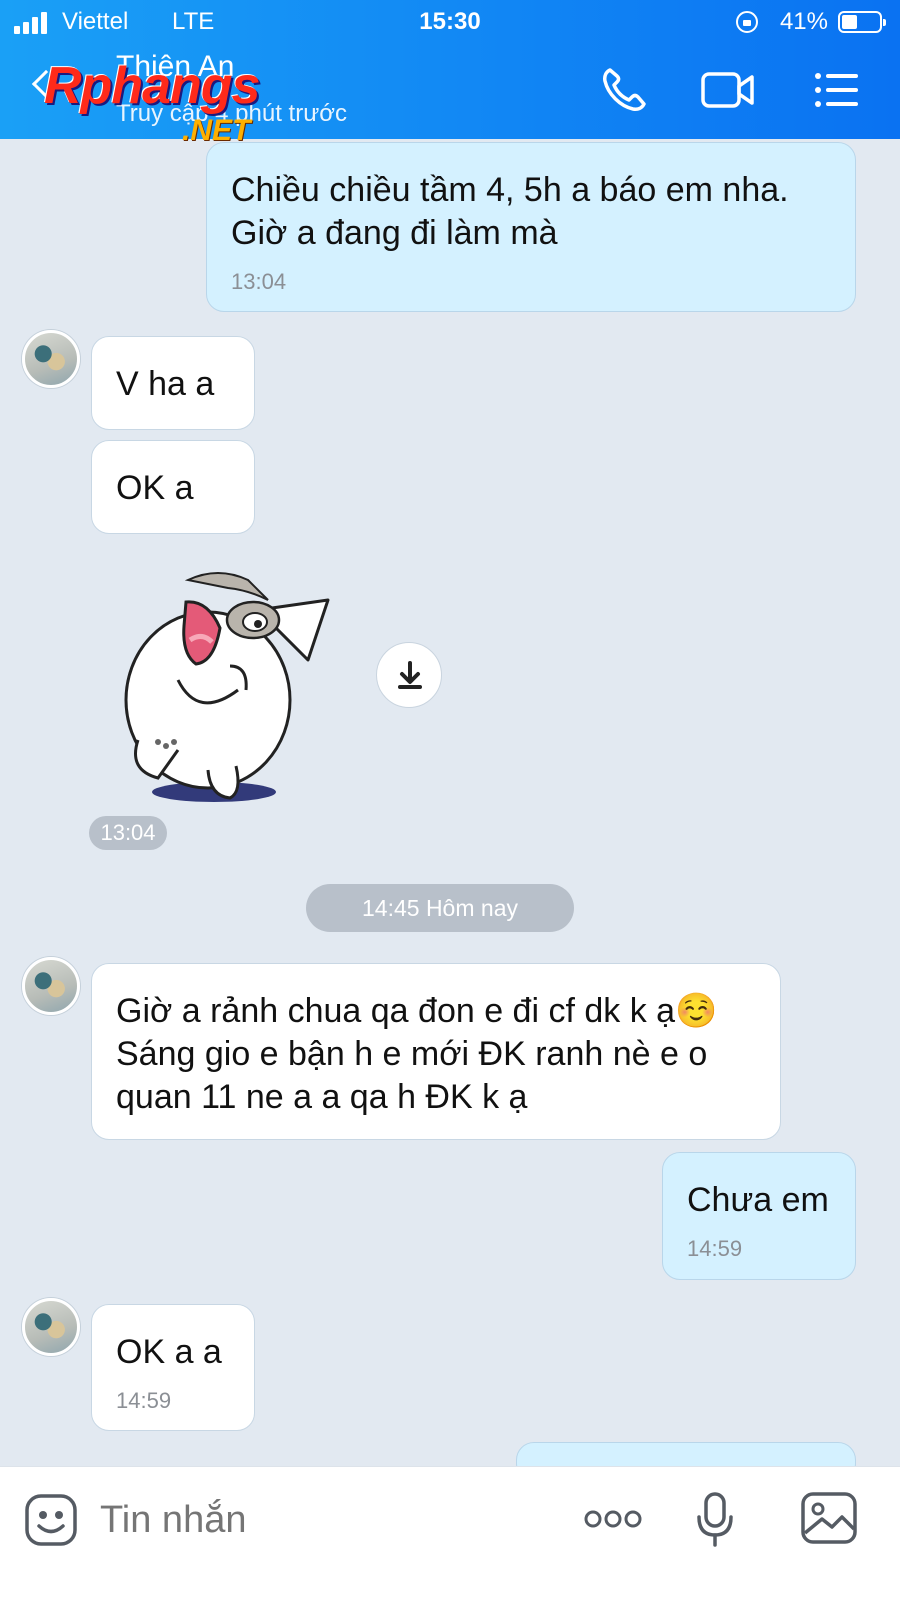 The width and height of the screenshot is (900, 1600). I want to click on gallery-button, so click(829, 1518).